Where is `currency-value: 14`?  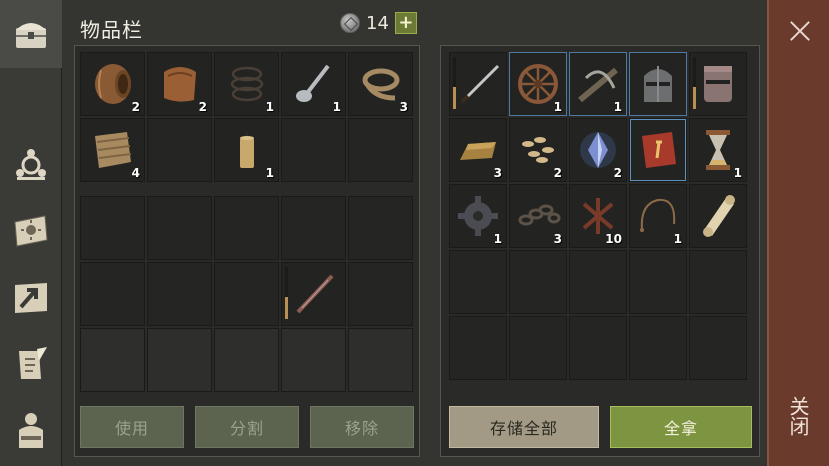 currency-value: 14 is located at coordinates (377, 23).